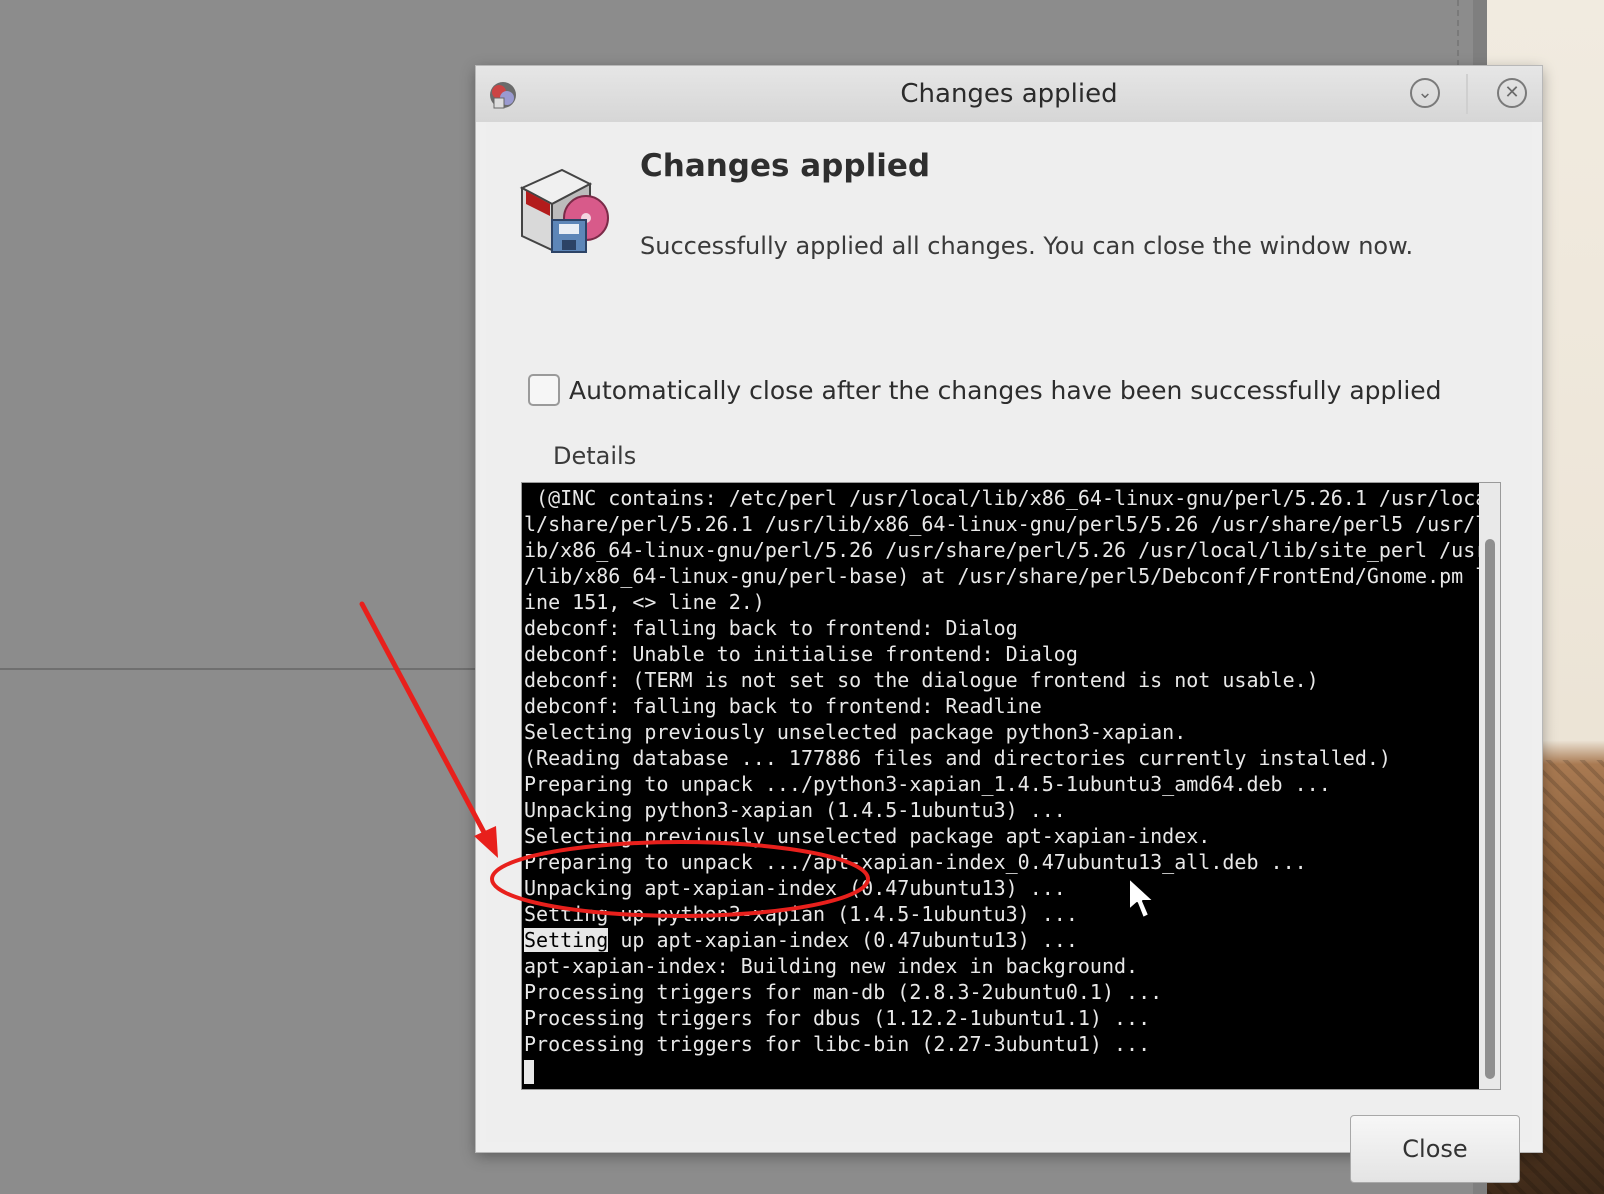 This screenshot has width=1604, height=1194. I want to click on annotation-arrow-line, so click(424, 721).